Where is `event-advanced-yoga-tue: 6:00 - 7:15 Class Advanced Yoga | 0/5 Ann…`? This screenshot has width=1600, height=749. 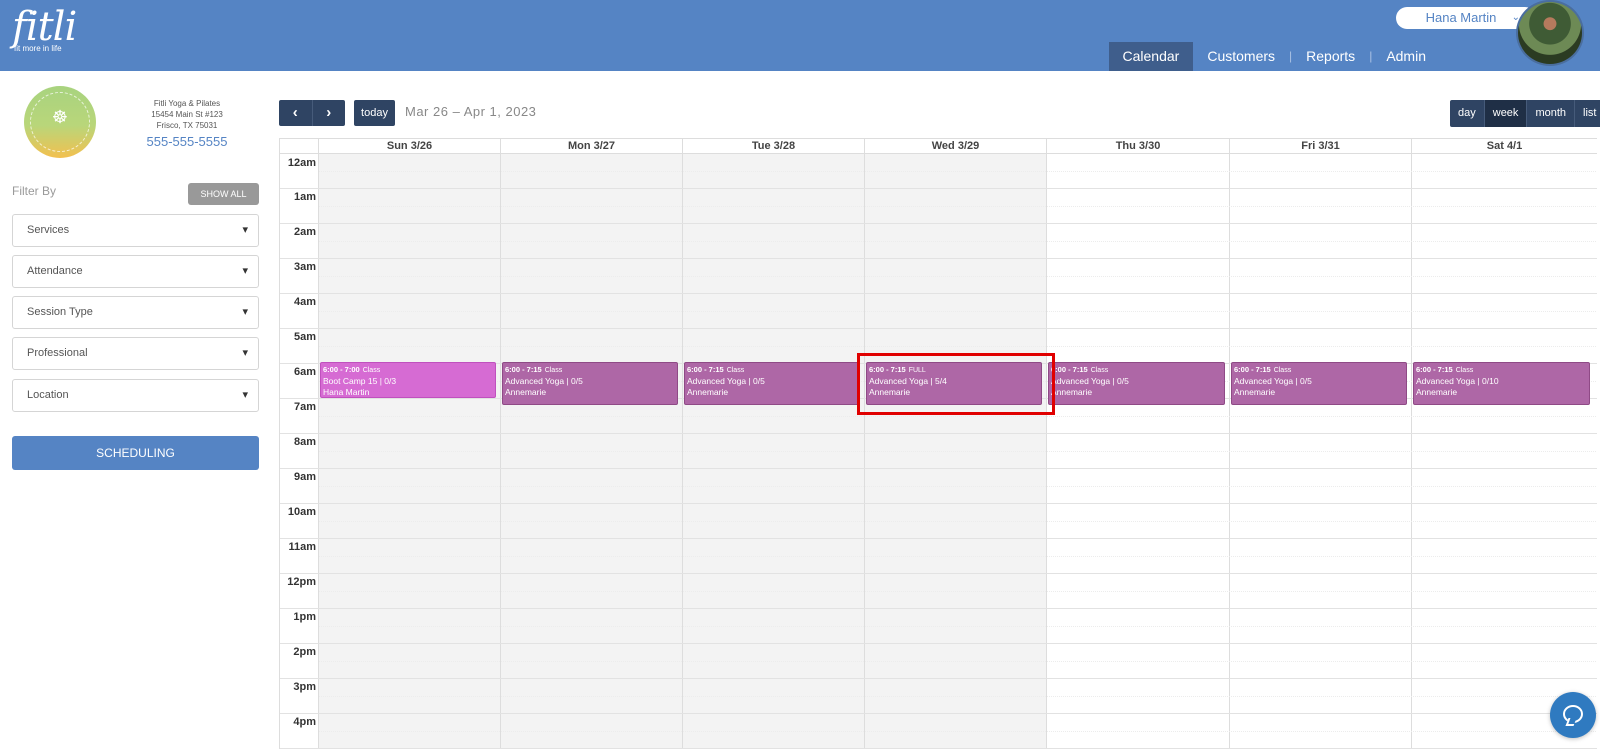
event-advanced-yoga-tue: 6:00 - 7:15 Class Advanced Yoga | 0/5 Ann… is located at coordinates (772, 383).